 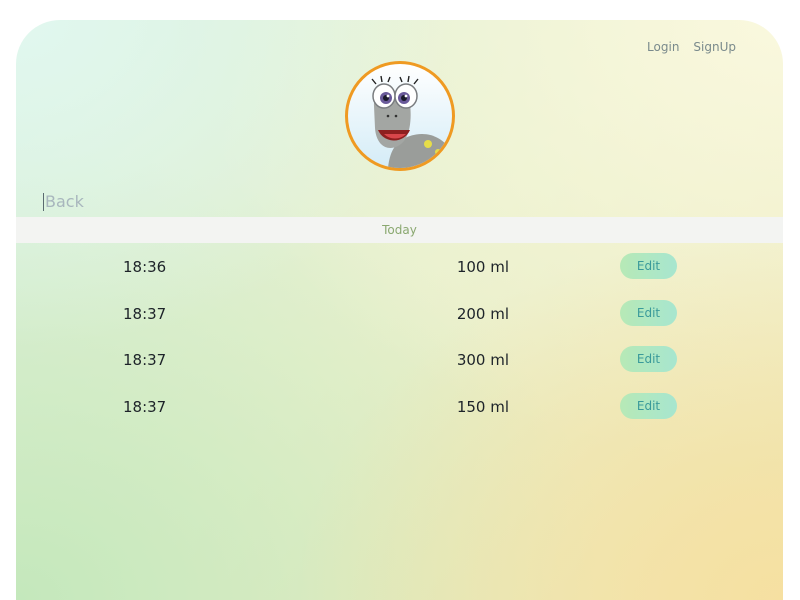 I want to click on entry-amount: 150 ml, so click(x=482, y=406).